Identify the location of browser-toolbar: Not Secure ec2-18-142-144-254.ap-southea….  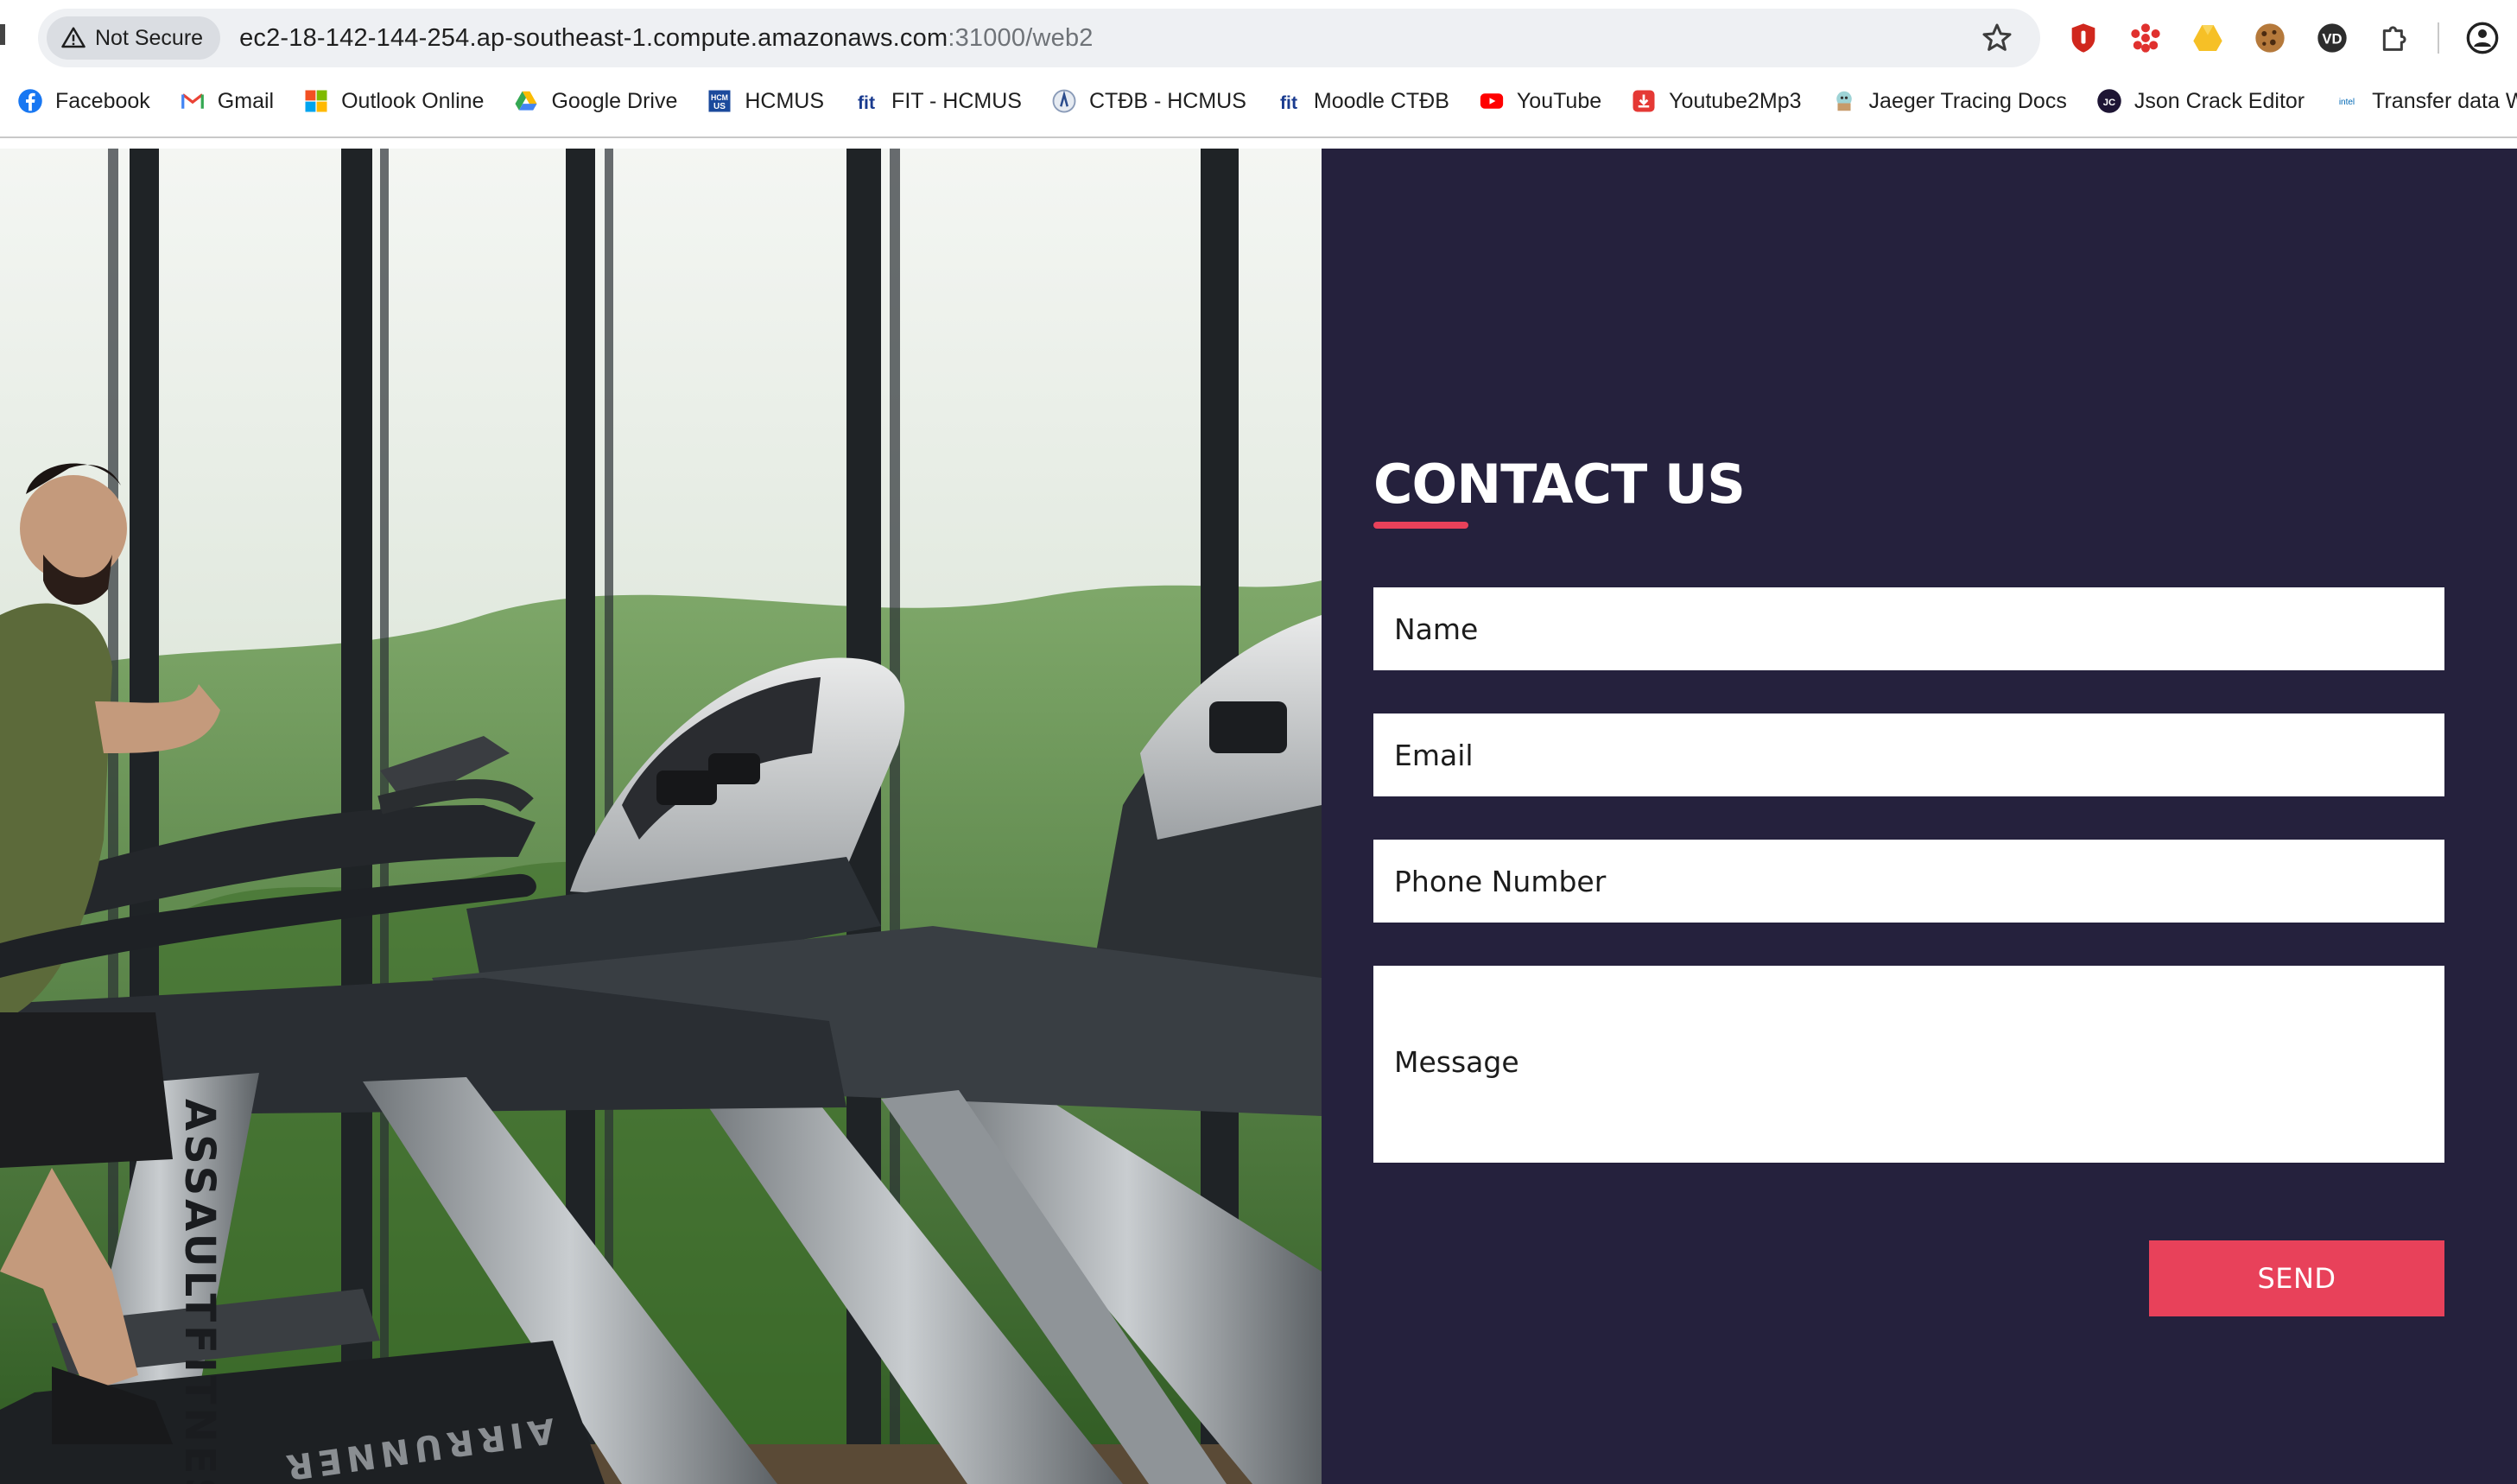
(1258, 38).